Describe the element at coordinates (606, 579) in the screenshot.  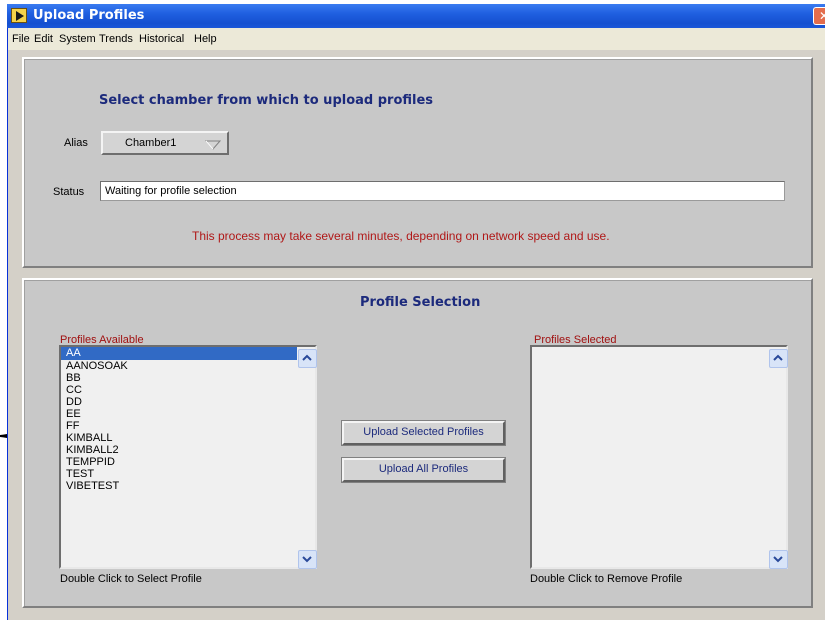
I see `profiles-selected-hint: Double Click to Remove Profile` at that location.